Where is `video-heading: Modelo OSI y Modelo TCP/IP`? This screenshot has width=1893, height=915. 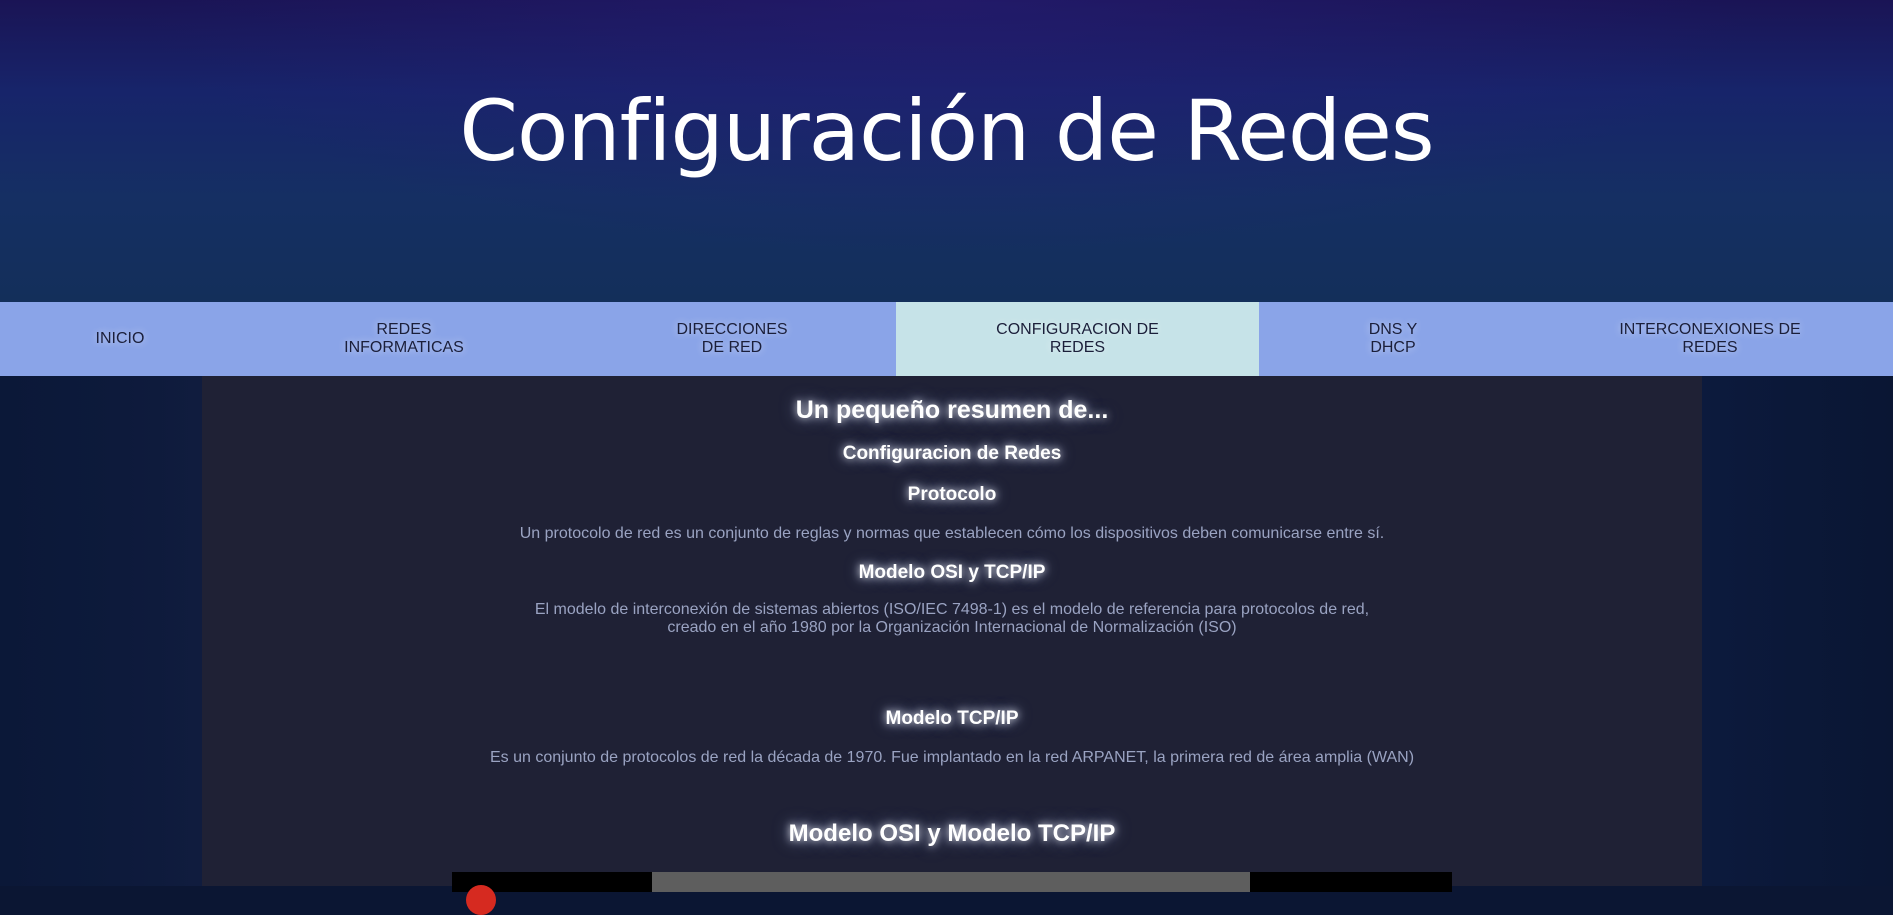
video-heading: Modelo OSI y Modelo TCP/IP is located at coordinates (952, 833).